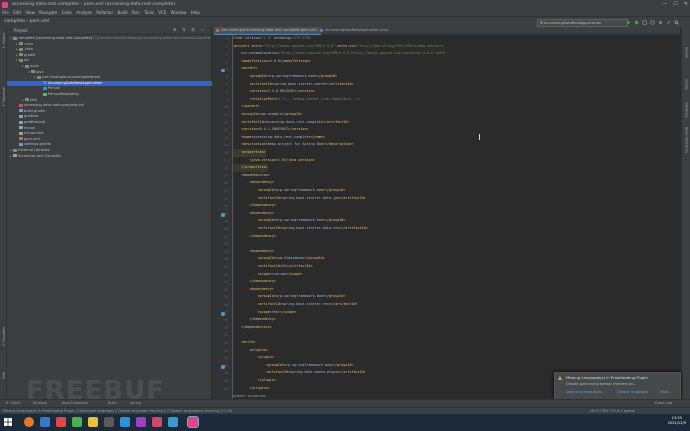  I want to click on debug-icon, so click(636, 22).